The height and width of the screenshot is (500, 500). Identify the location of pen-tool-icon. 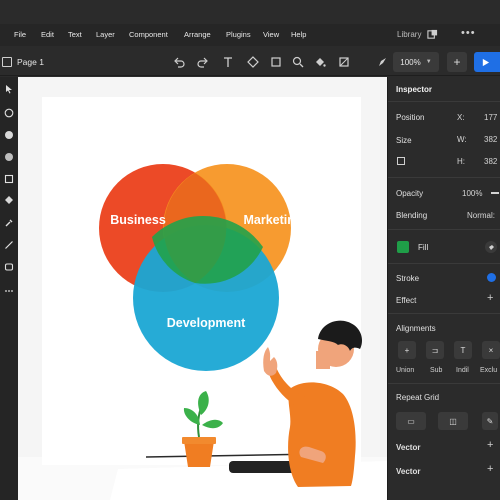
(383, 62).